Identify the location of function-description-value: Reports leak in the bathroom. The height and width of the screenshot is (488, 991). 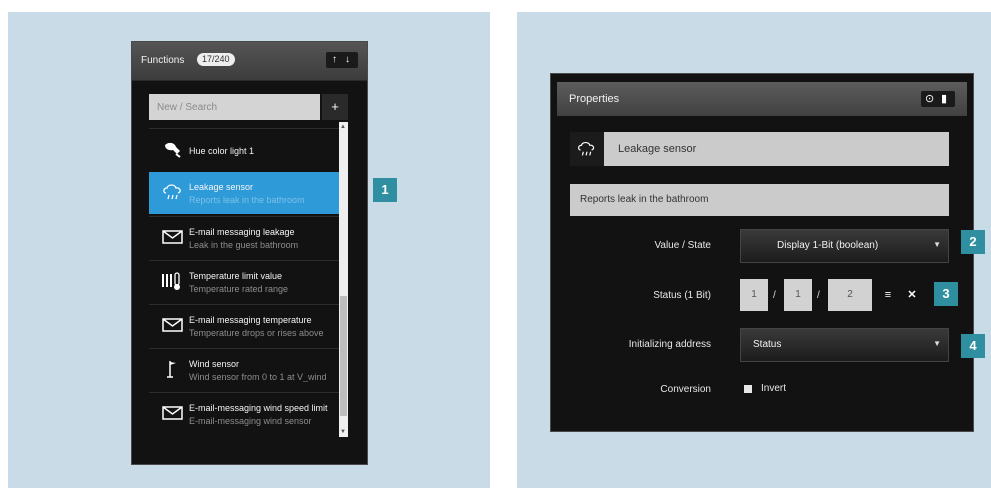
(644, 199).